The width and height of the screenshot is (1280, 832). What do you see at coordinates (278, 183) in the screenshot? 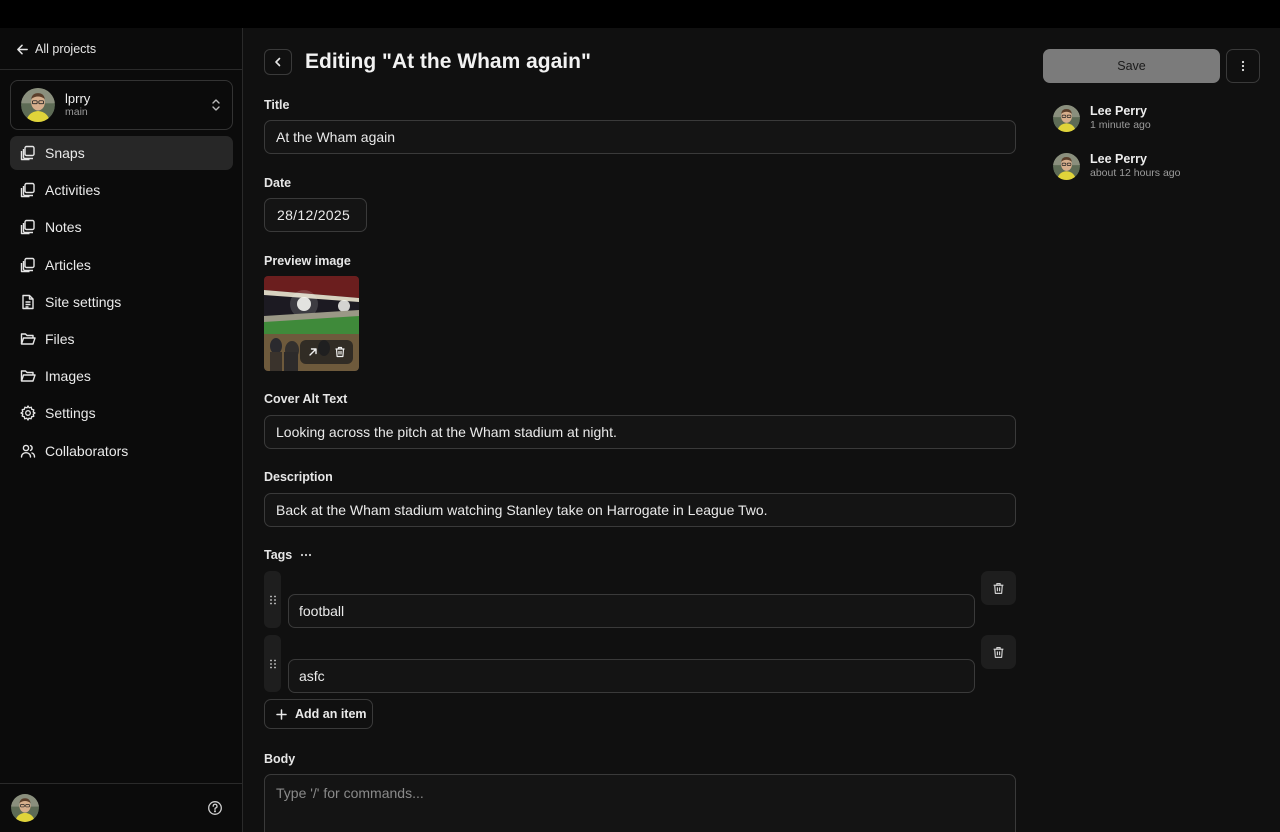
I see `date-label: Date` at bounding box center [278, 183].